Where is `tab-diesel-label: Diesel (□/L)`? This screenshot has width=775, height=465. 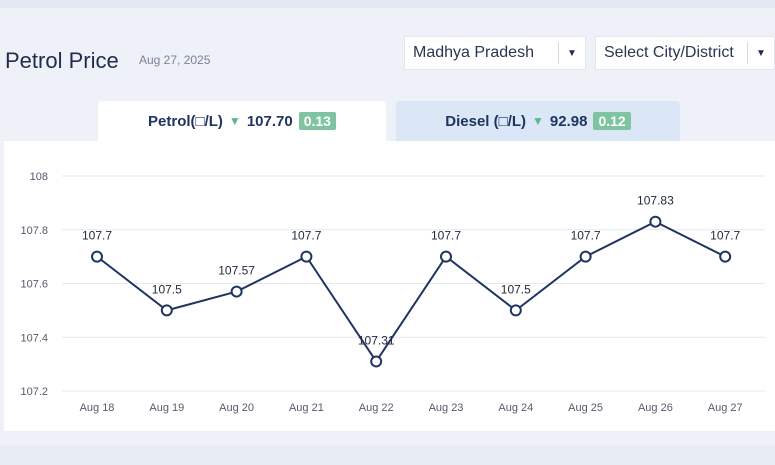 tab-diesel-label: Diesel (□/L) is located at coordinates (486, 121).